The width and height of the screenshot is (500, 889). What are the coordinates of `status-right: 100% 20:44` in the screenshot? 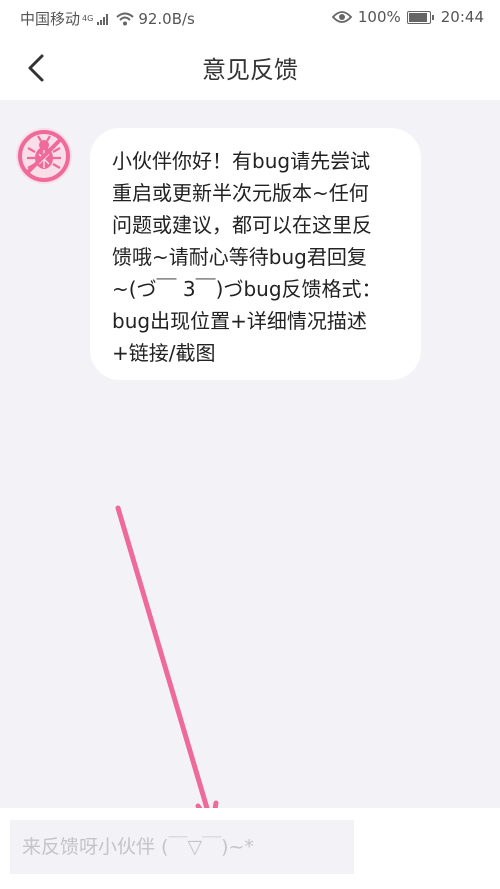 It's located at (407, 17).